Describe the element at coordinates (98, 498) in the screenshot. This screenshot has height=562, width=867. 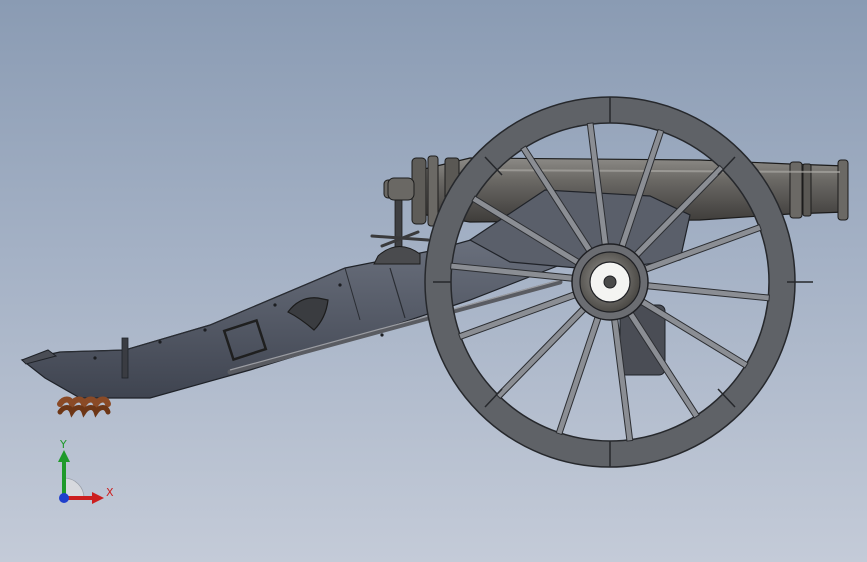
I see `x-axis-arrow` at that location.